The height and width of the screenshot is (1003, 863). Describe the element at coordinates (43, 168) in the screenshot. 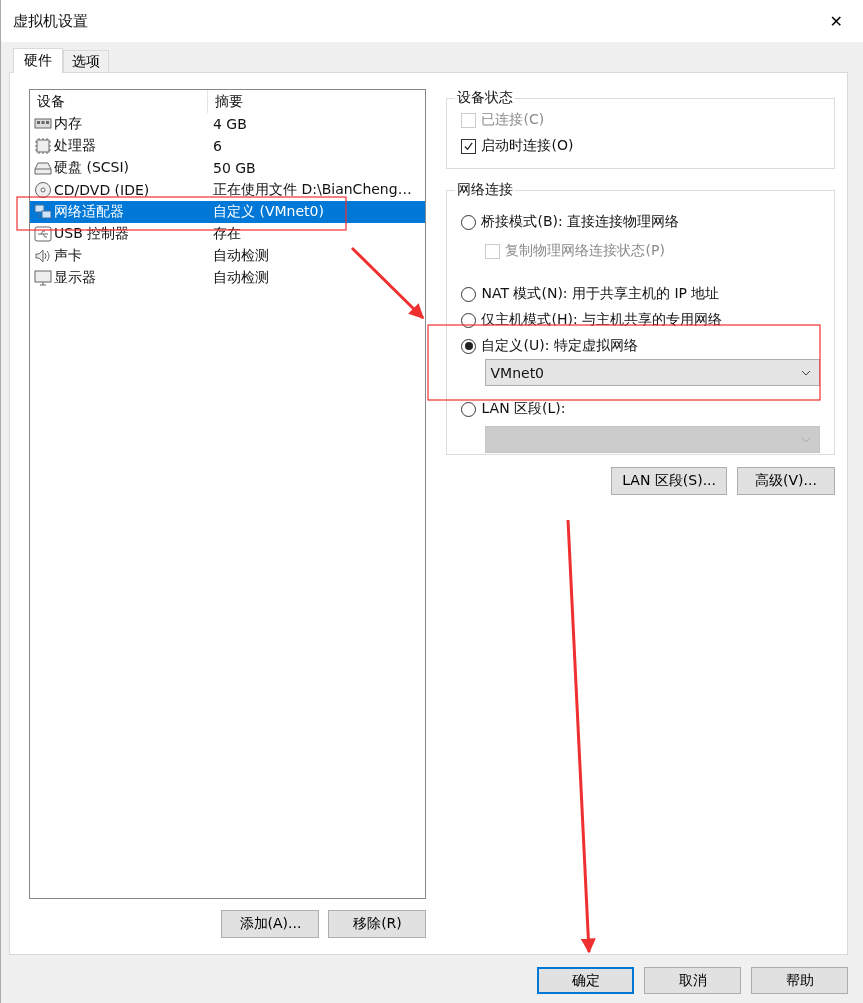

I see `drive-icon` at that location.